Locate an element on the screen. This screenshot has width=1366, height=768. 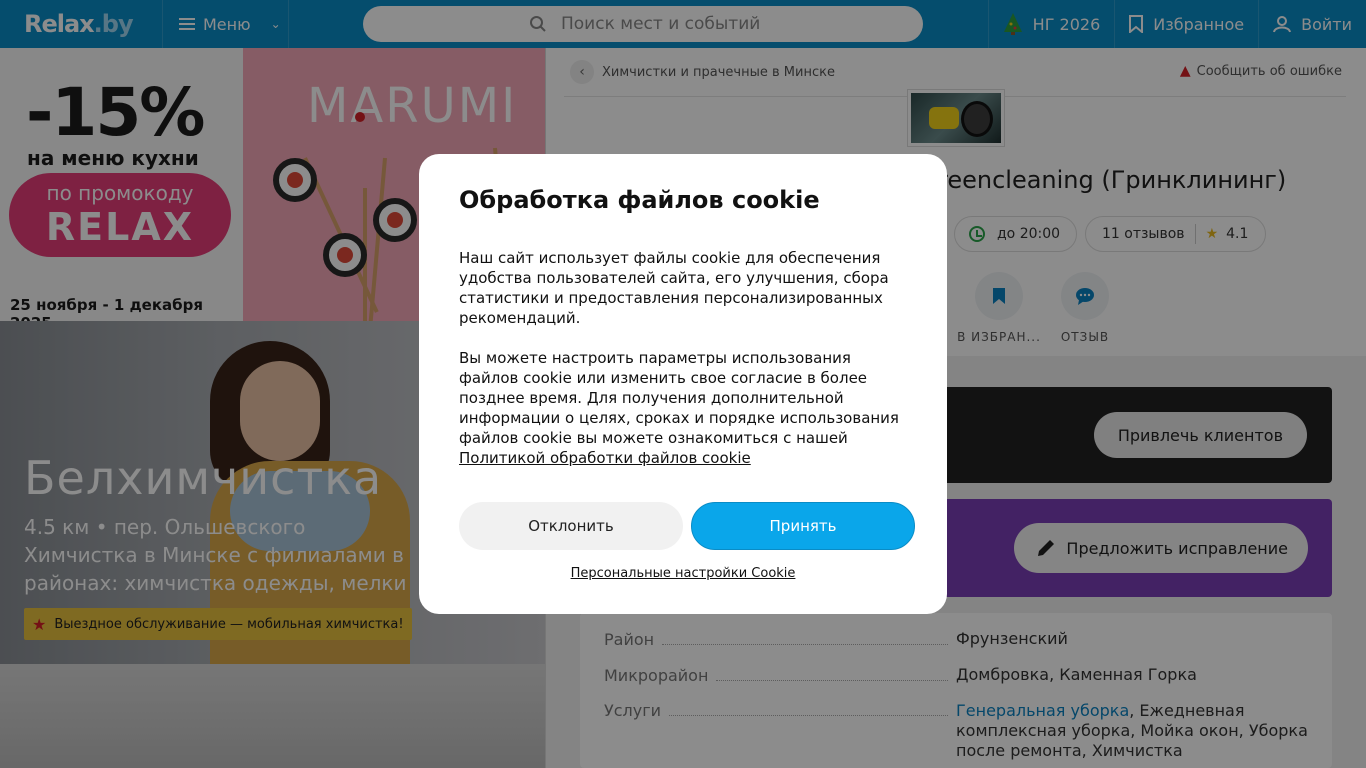
cookie-title: Обработка файлов cookie is located at coordinates (639, 200).